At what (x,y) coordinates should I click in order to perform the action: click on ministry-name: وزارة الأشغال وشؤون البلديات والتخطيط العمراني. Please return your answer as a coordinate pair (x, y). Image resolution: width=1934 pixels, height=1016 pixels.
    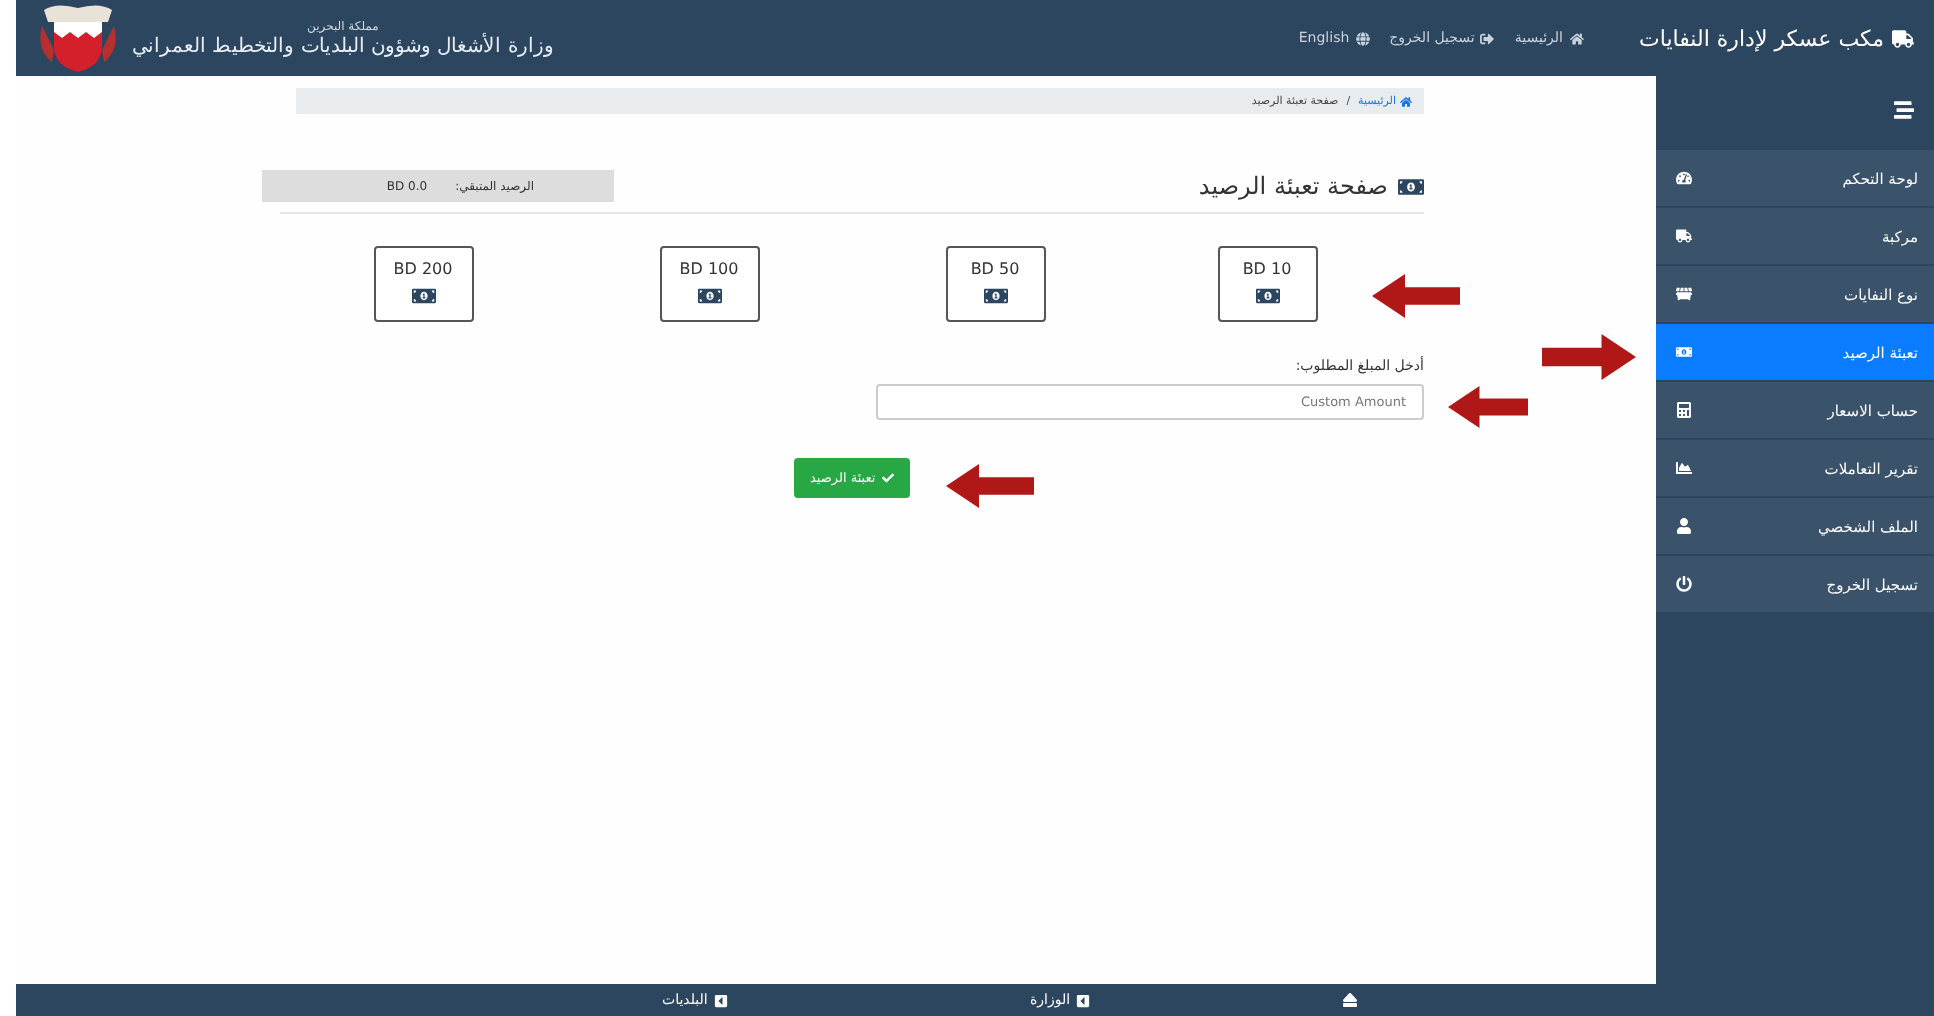
    Looking at the image, I should click on (343, 45).